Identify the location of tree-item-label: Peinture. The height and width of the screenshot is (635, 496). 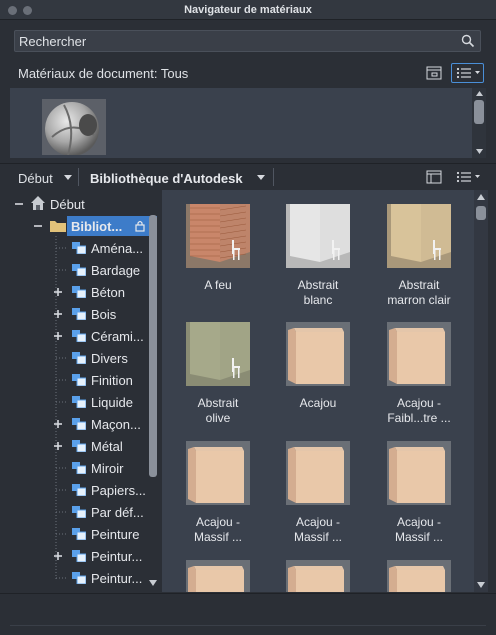
(115, 534).